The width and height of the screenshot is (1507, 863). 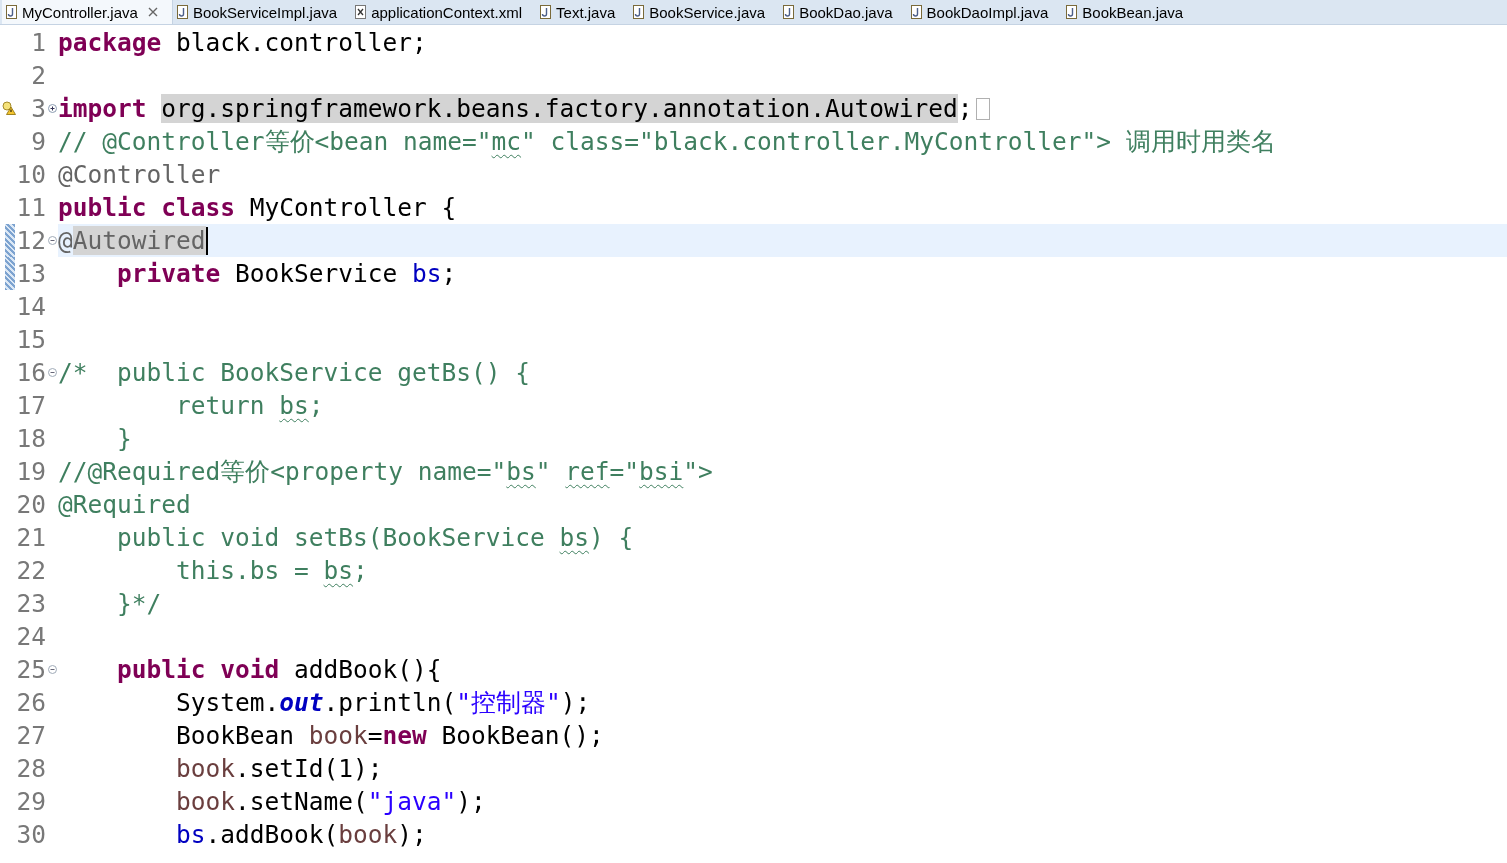 What do you see at coordinates (152, 12) in the screenshot?
I see `close-icon` at bounding box center [152, 12].